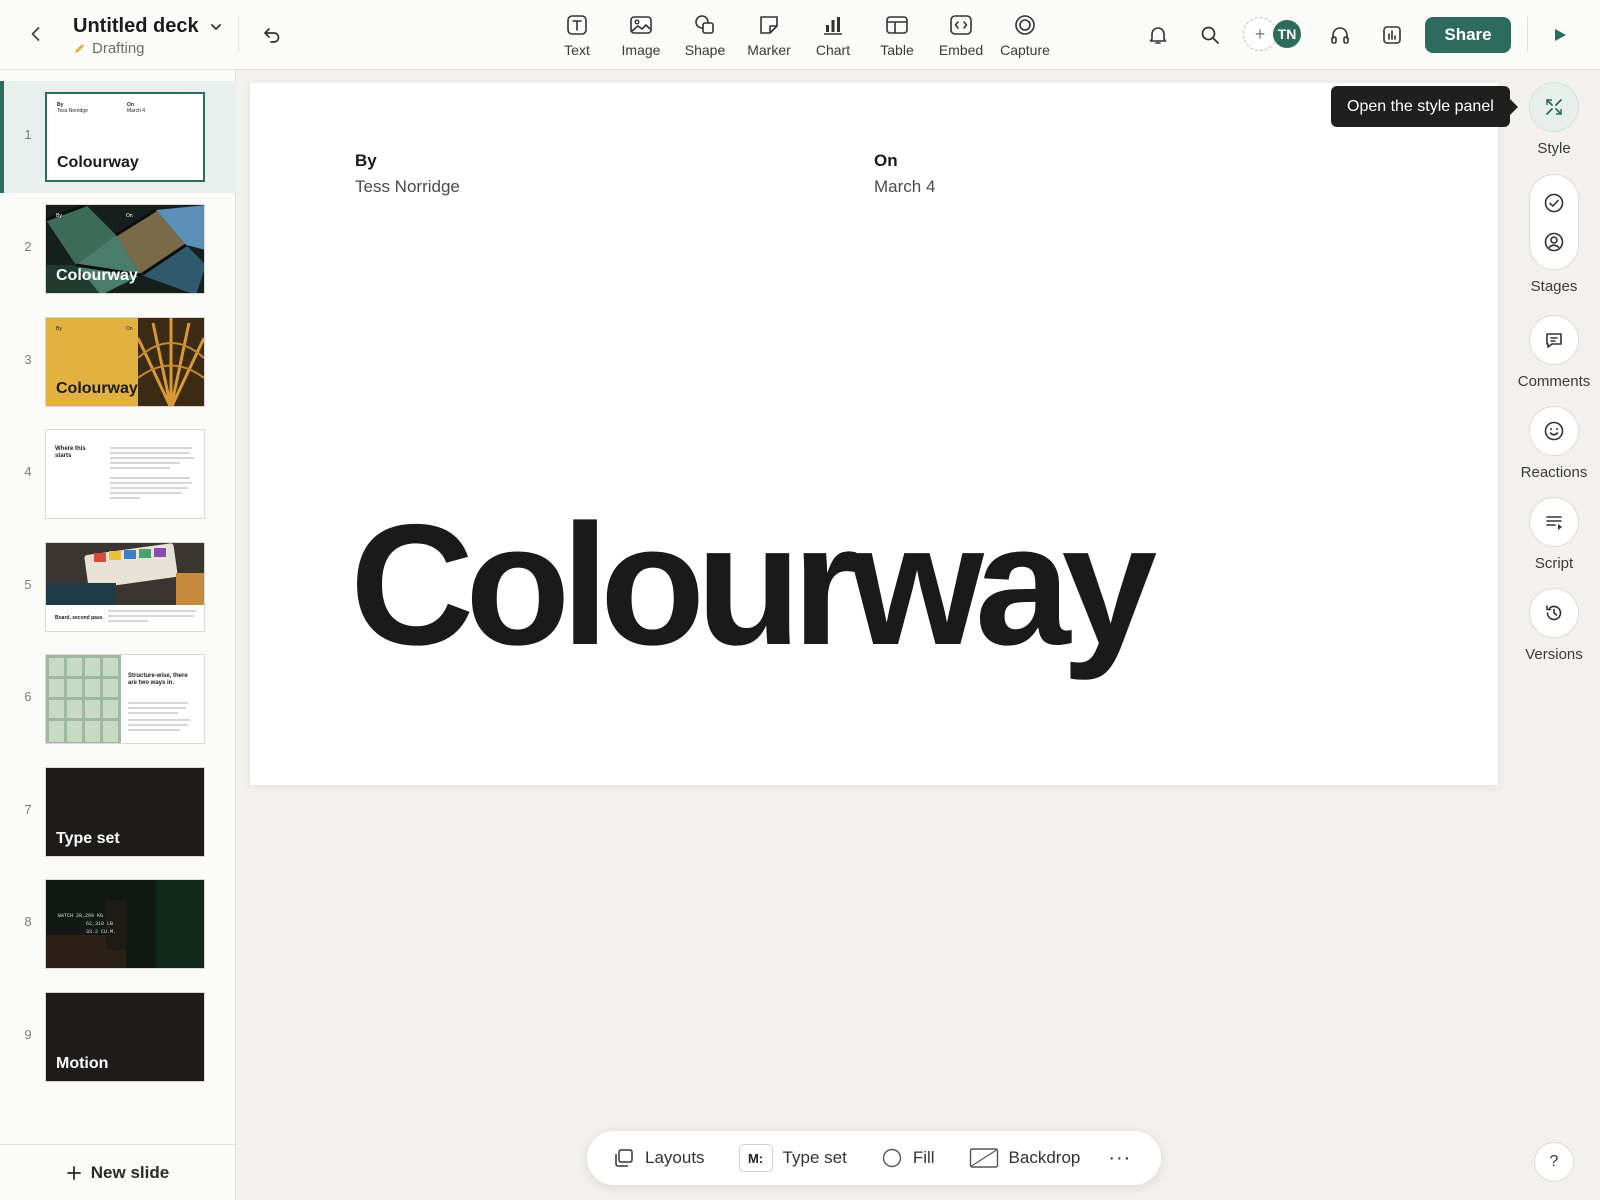  What do you see at coordinates (1424, 106) in the screenshot?
I see `style-panel-tooltip: Open the style panel` at bounding box center [1424, 106].